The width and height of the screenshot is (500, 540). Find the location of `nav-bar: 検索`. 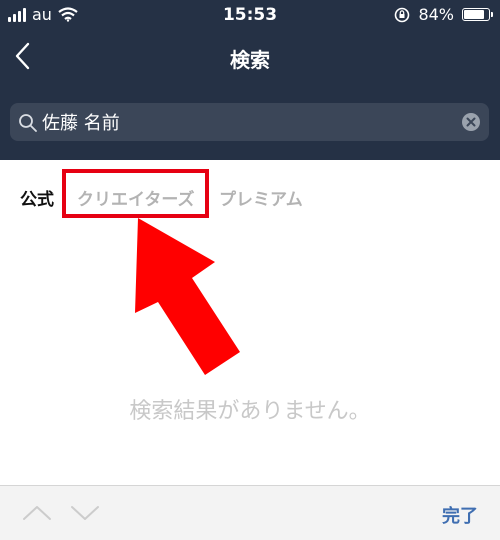

nav-bar: 検索 is located at coordinates (250, 57).